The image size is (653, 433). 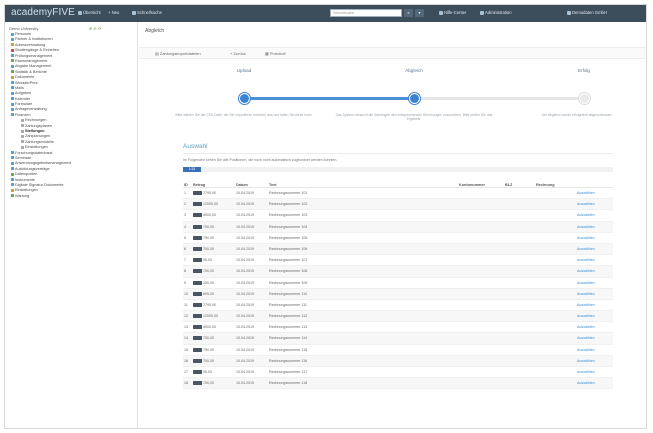 What do you see at coordinates (210, 204) in the screenshot?
I see `row-amount-value: 12000,00` at bounding box center [210, 204].